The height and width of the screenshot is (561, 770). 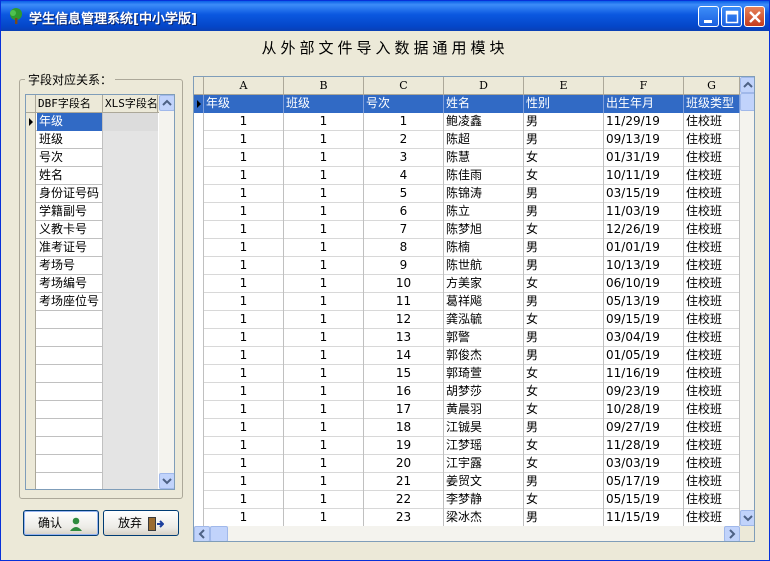 I want to click on table-cell: 10, so click(x=404, y=284).